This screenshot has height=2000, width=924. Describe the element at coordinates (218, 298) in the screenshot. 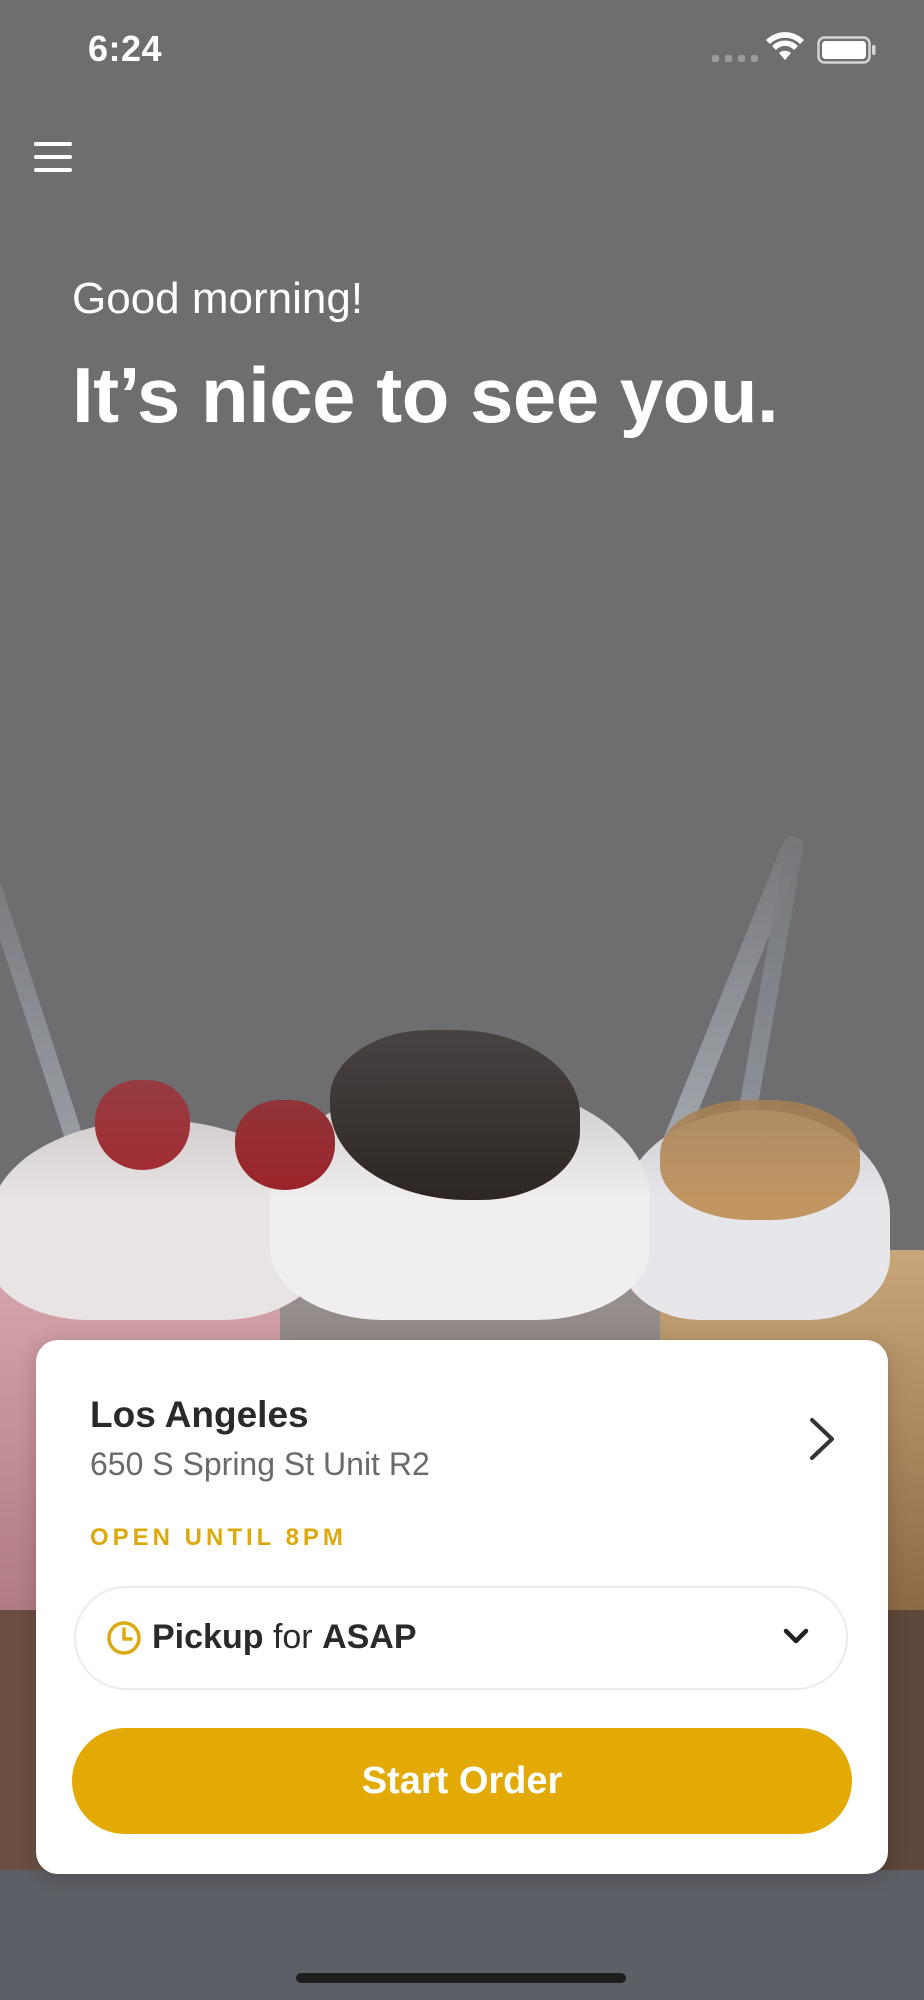

I see `greeting-text: Good morning!` at that location.